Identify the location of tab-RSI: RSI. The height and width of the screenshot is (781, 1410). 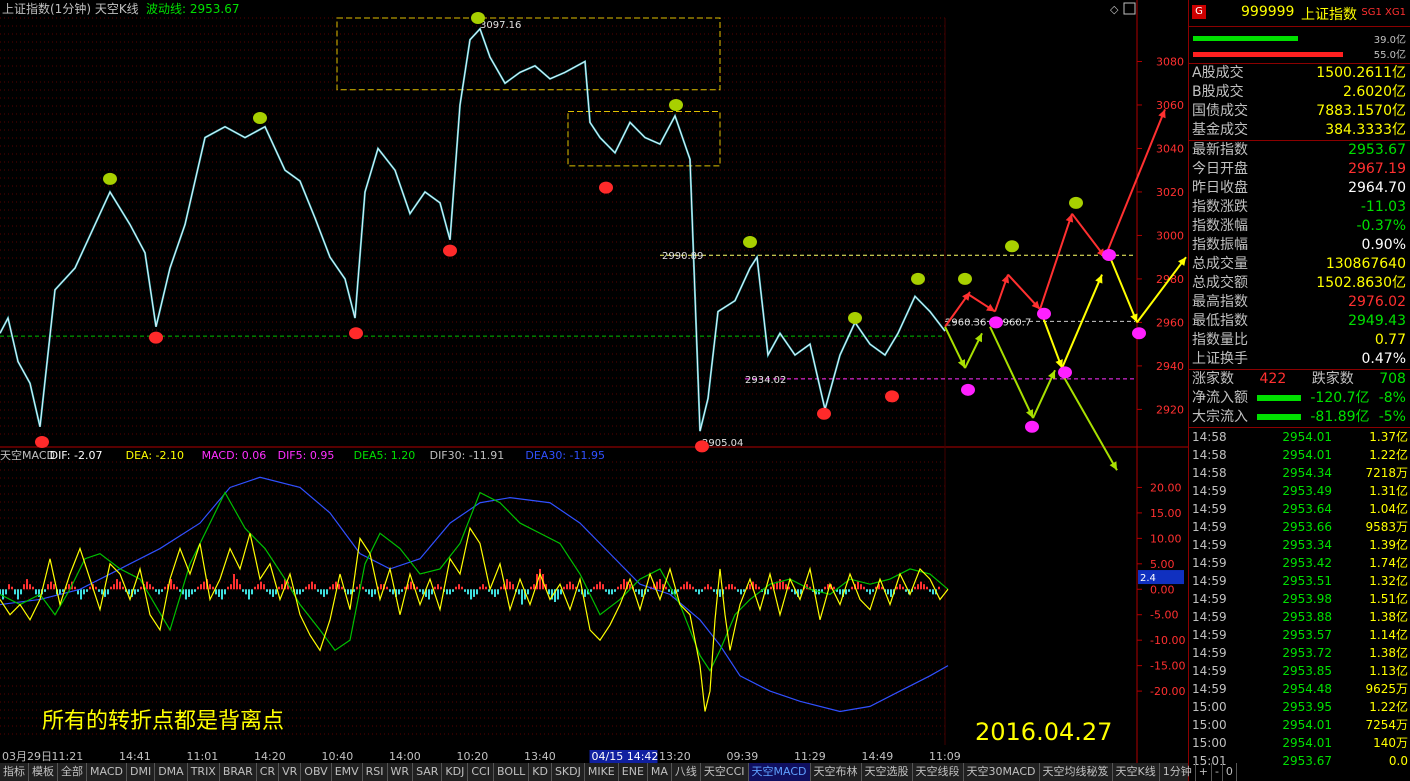
(375, 772).